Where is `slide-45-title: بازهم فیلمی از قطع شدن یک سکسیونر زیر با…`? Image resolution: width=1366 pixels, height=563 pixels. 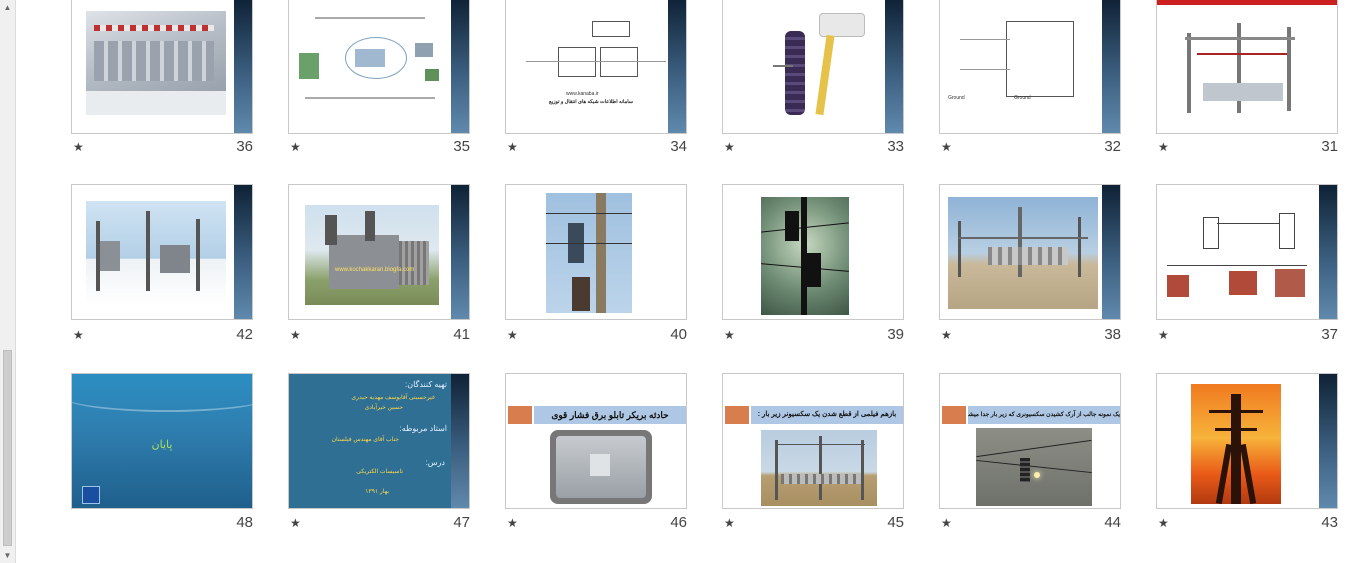
slide-45-title: بازهم فیلمی از قطع شدن یک سکسیونر زیر با… is located at coordinates (827, 415).